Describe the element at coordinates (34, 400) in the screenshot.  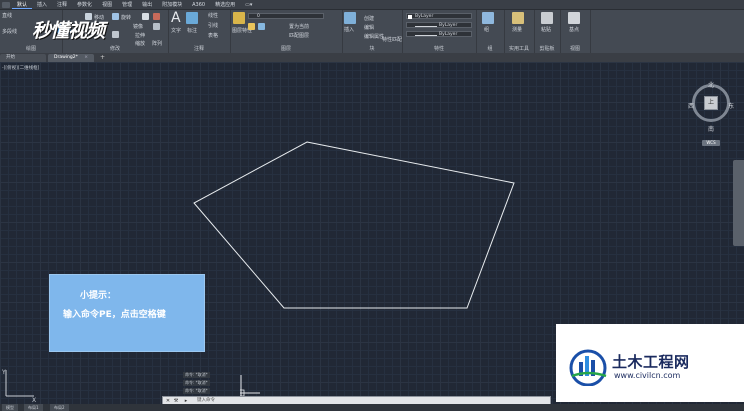
I see `ucs-x-label: X` at that location.